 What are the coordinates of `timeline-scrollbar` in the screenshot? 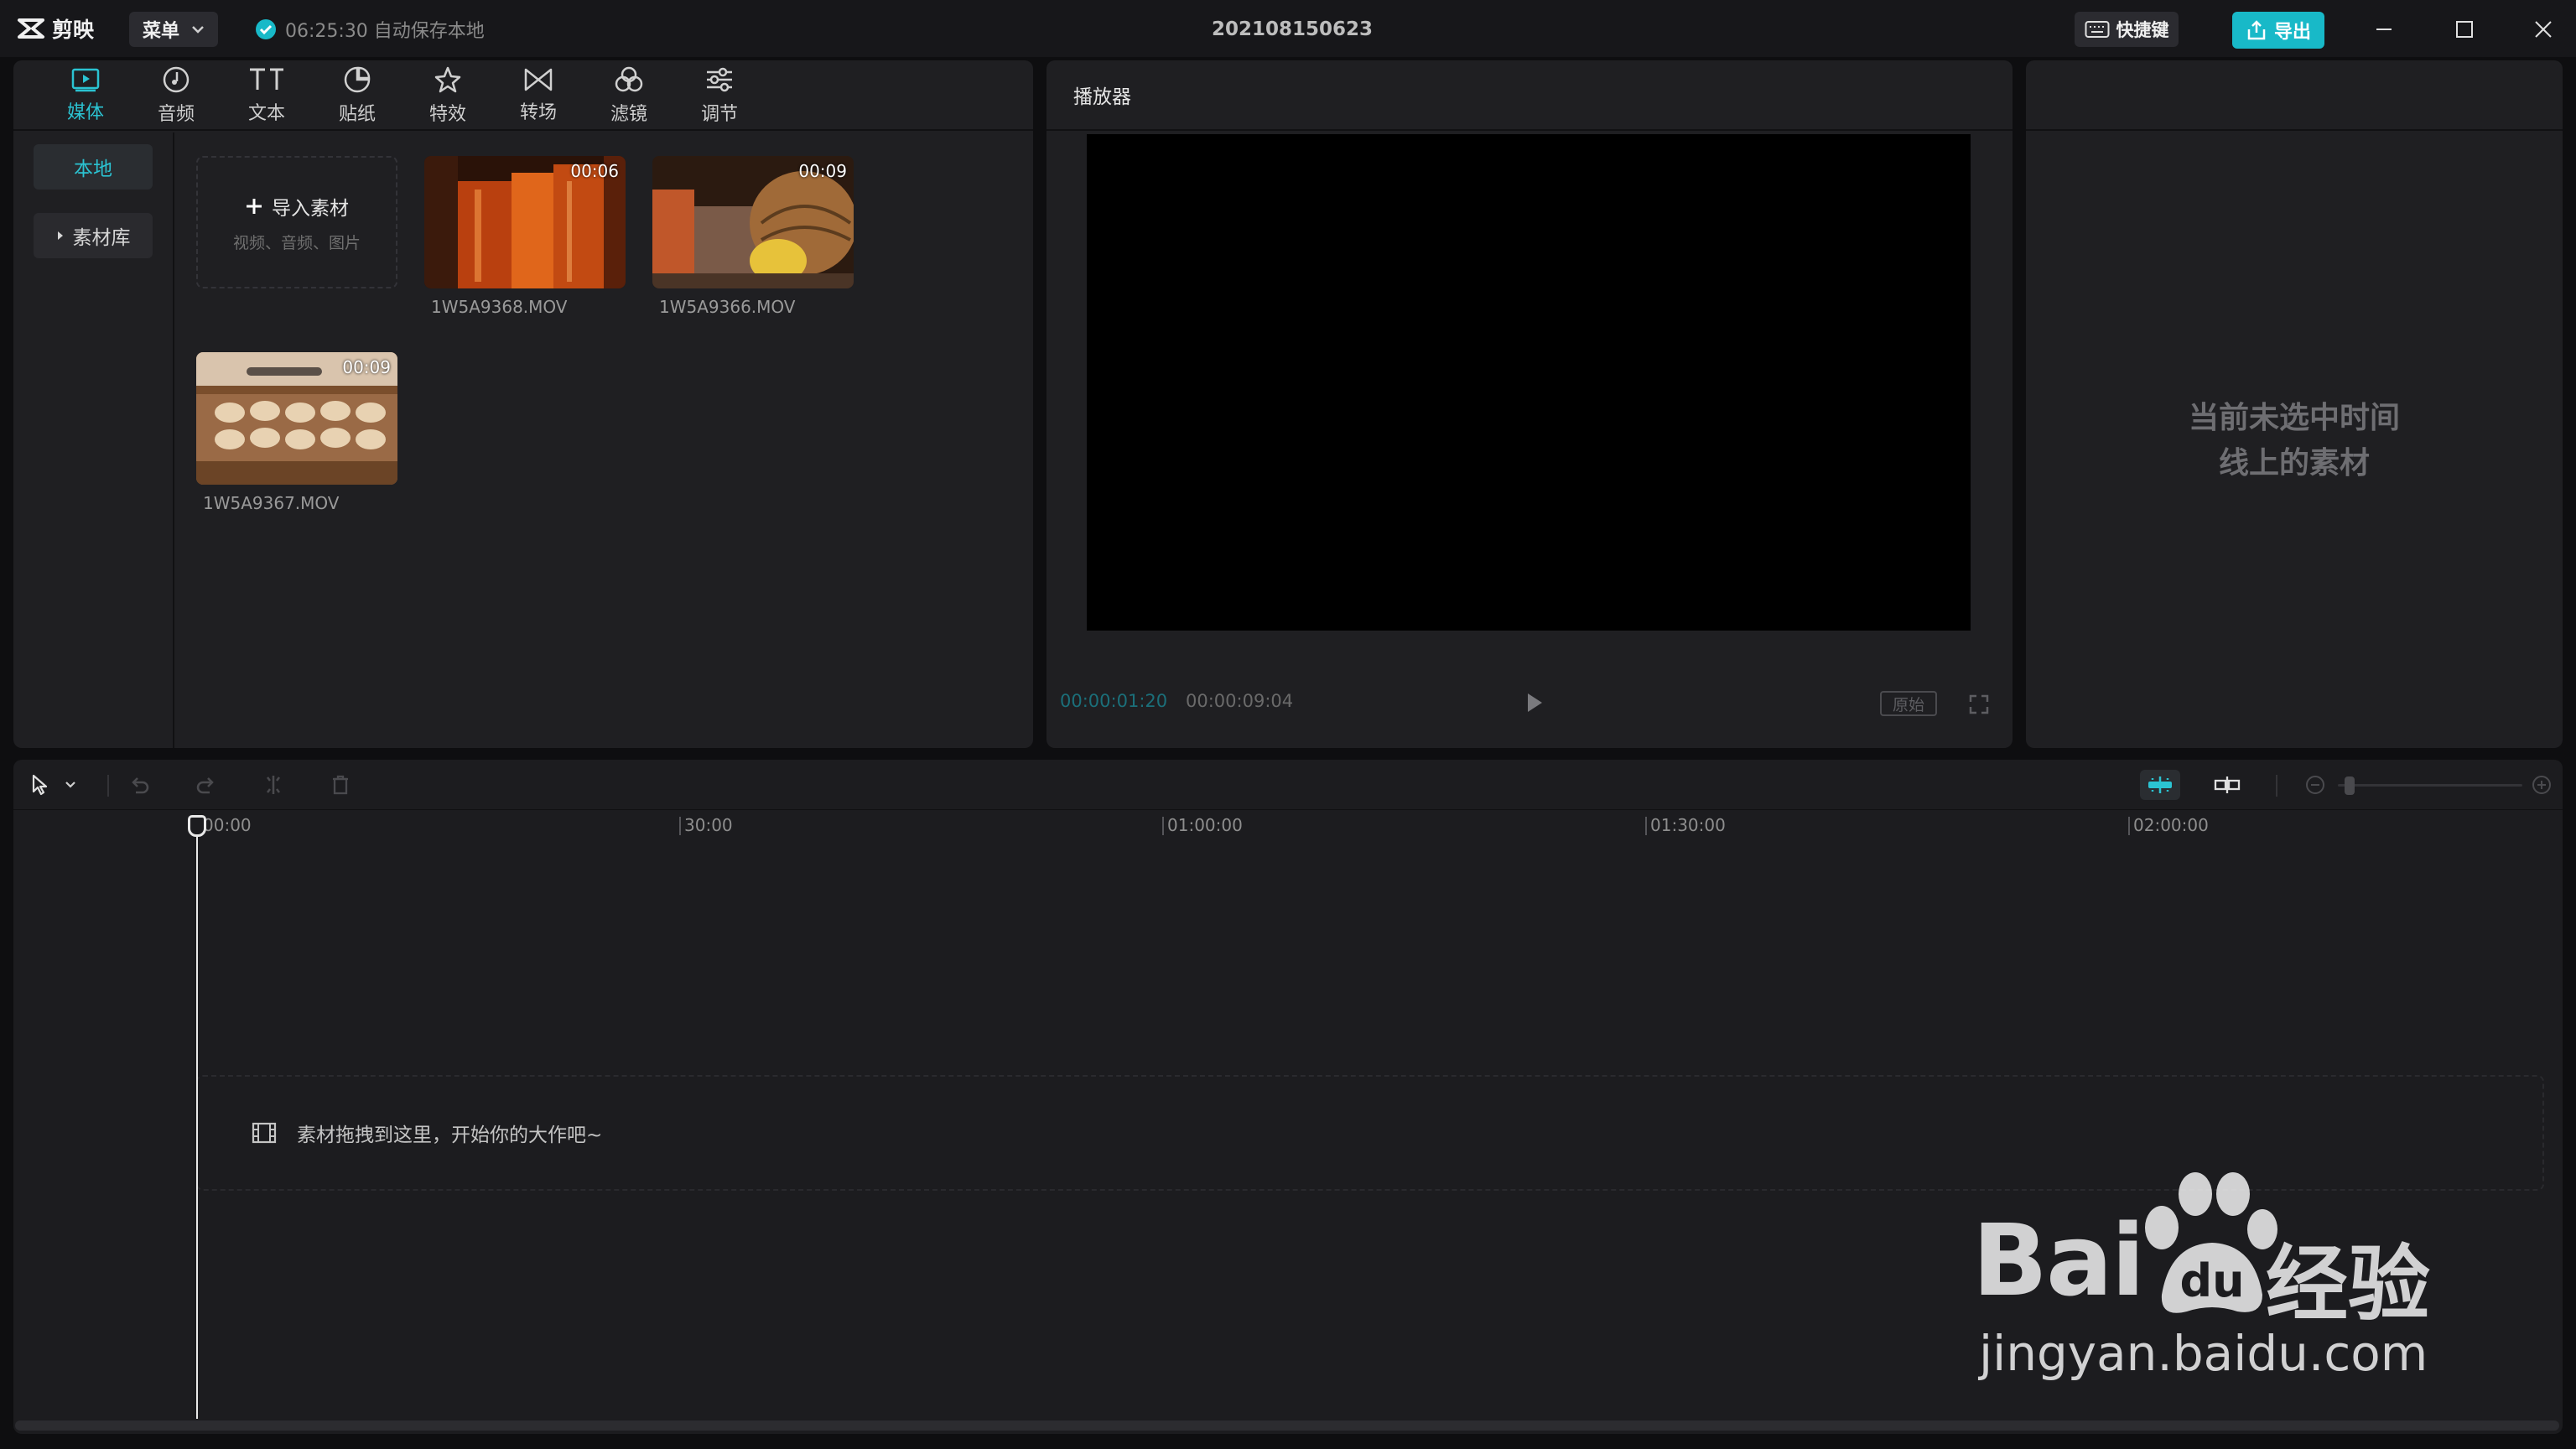 It's located at (1287, 1425).